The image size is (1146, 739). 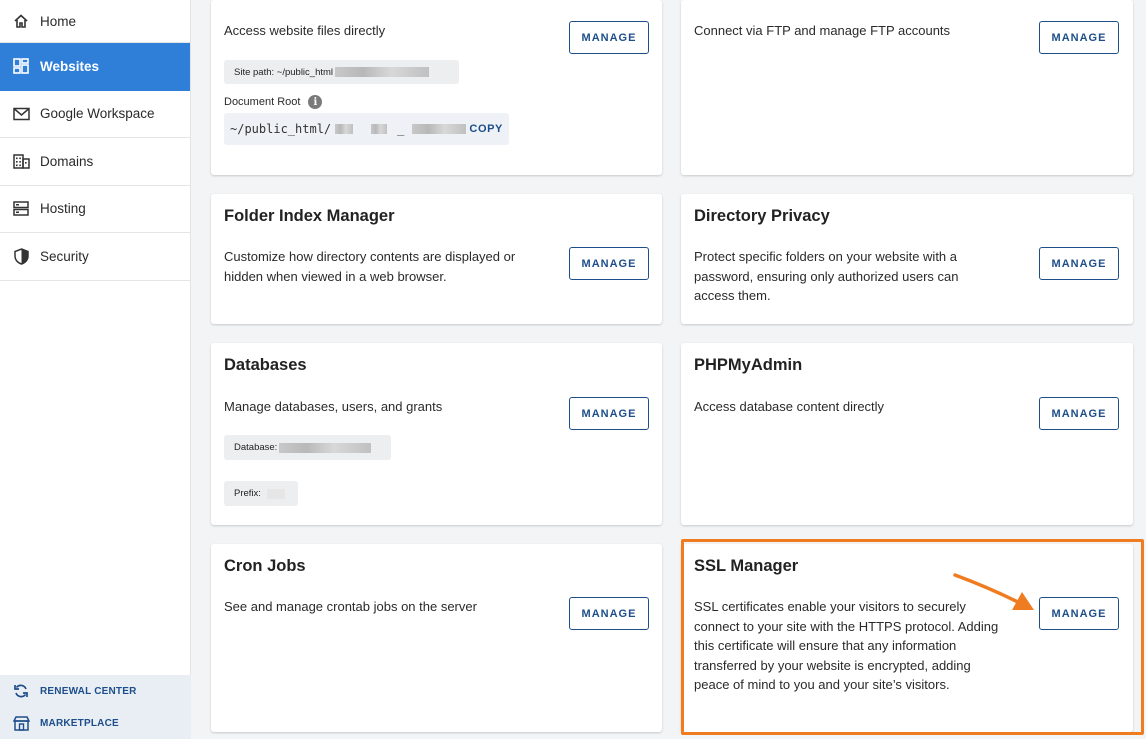 I want to click on ssl-manager-manage-button: MANAGE, so click(x=1079, y=613).